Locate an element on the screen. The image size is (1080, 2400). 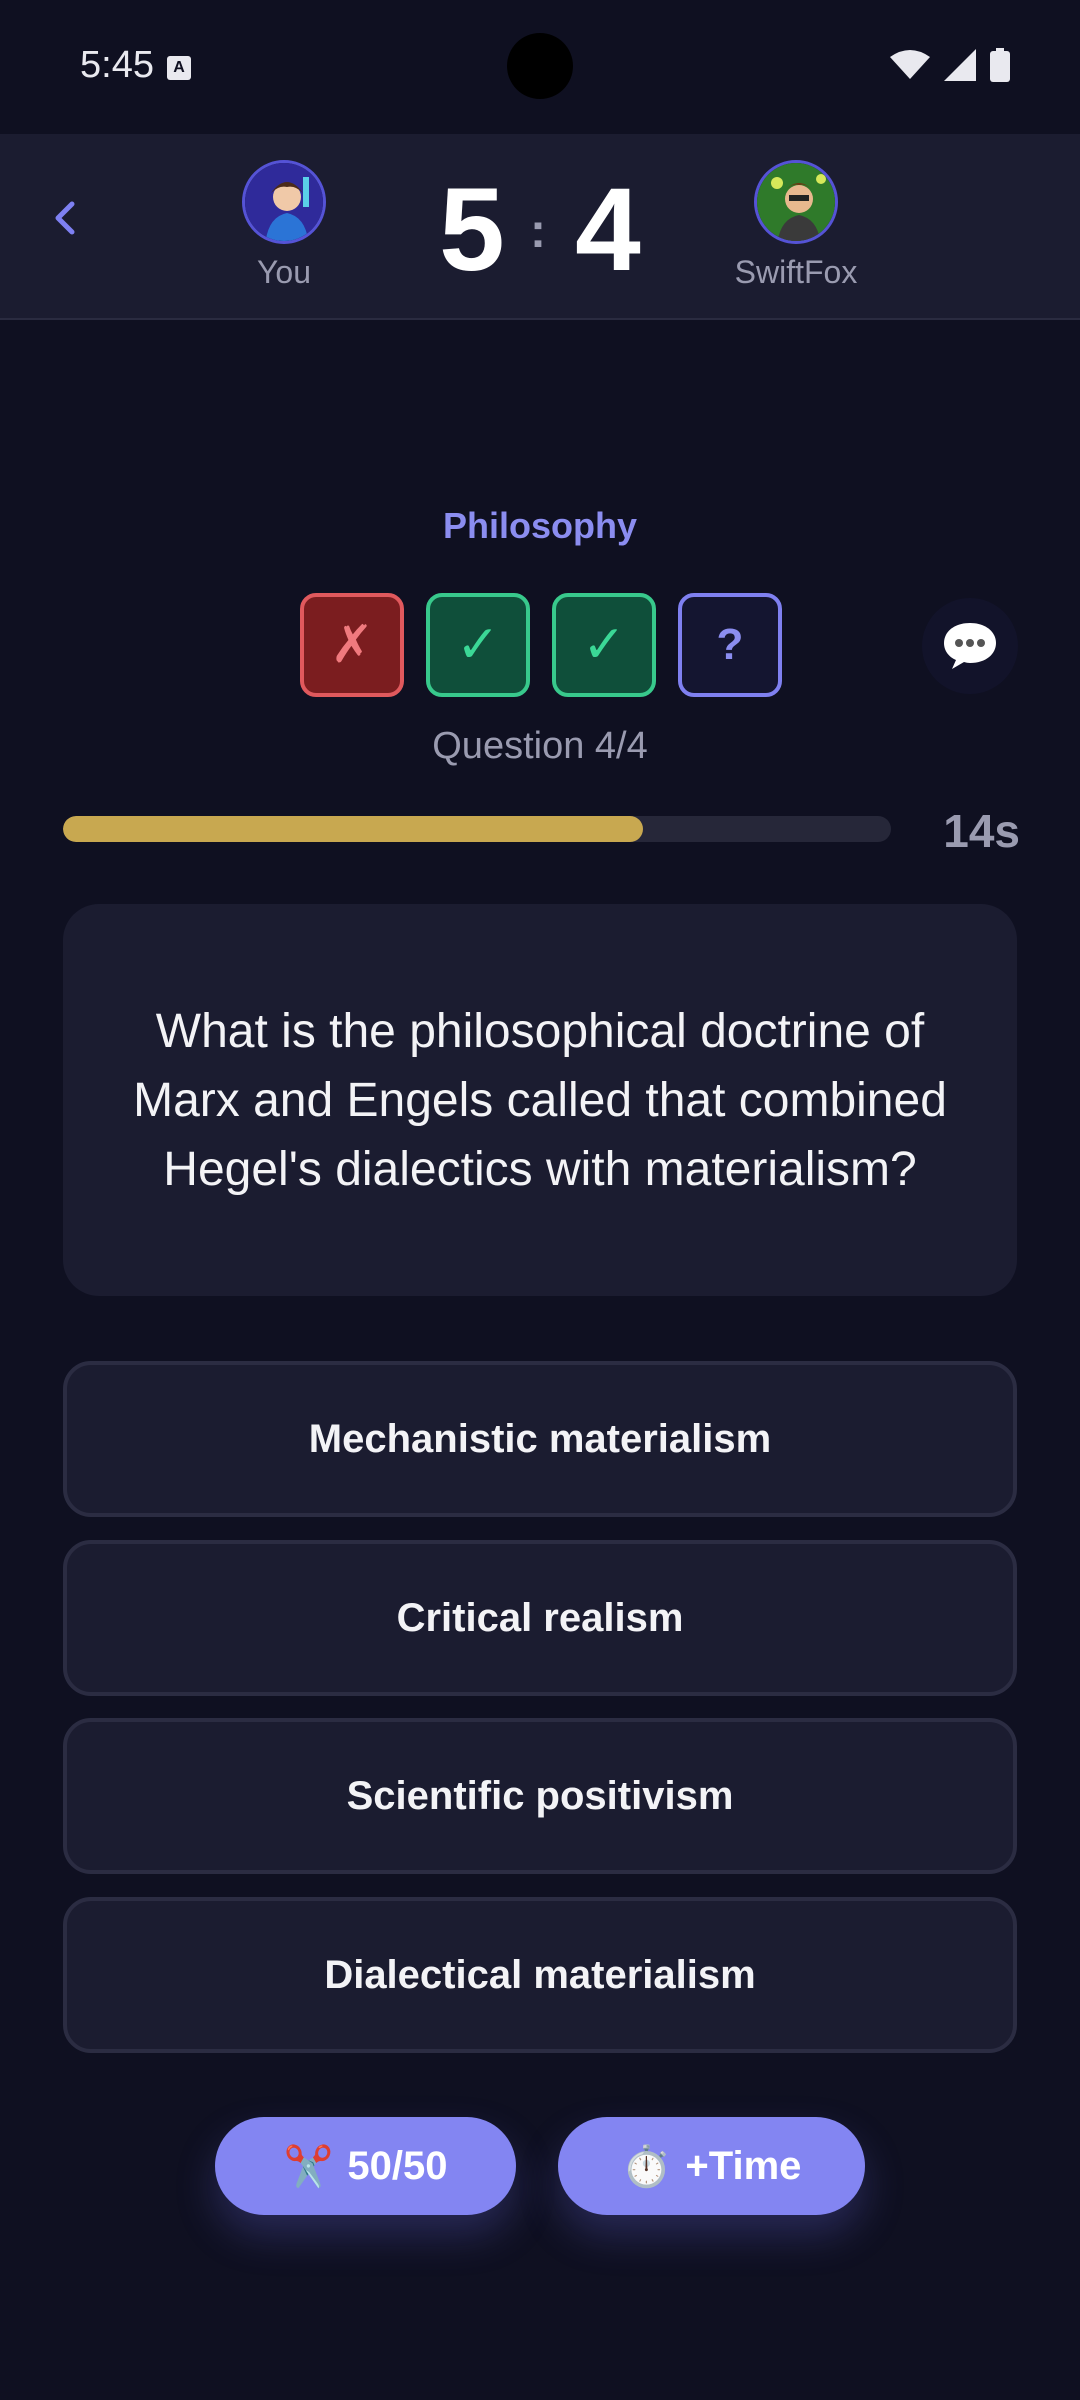
player-name-opponent: SwiftFox is located at coordinates (796, 272).